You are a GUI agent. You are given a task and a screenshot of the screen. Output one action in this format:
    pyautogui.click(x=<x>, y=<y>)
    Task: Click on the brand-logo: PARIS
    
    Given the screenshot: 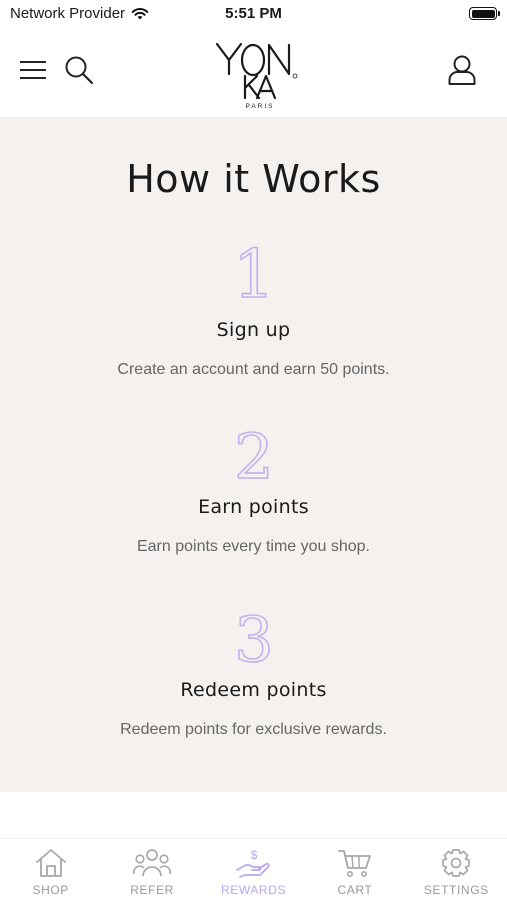 What is the action you would take?
    pyautogui.click(x=255, y=73)
    